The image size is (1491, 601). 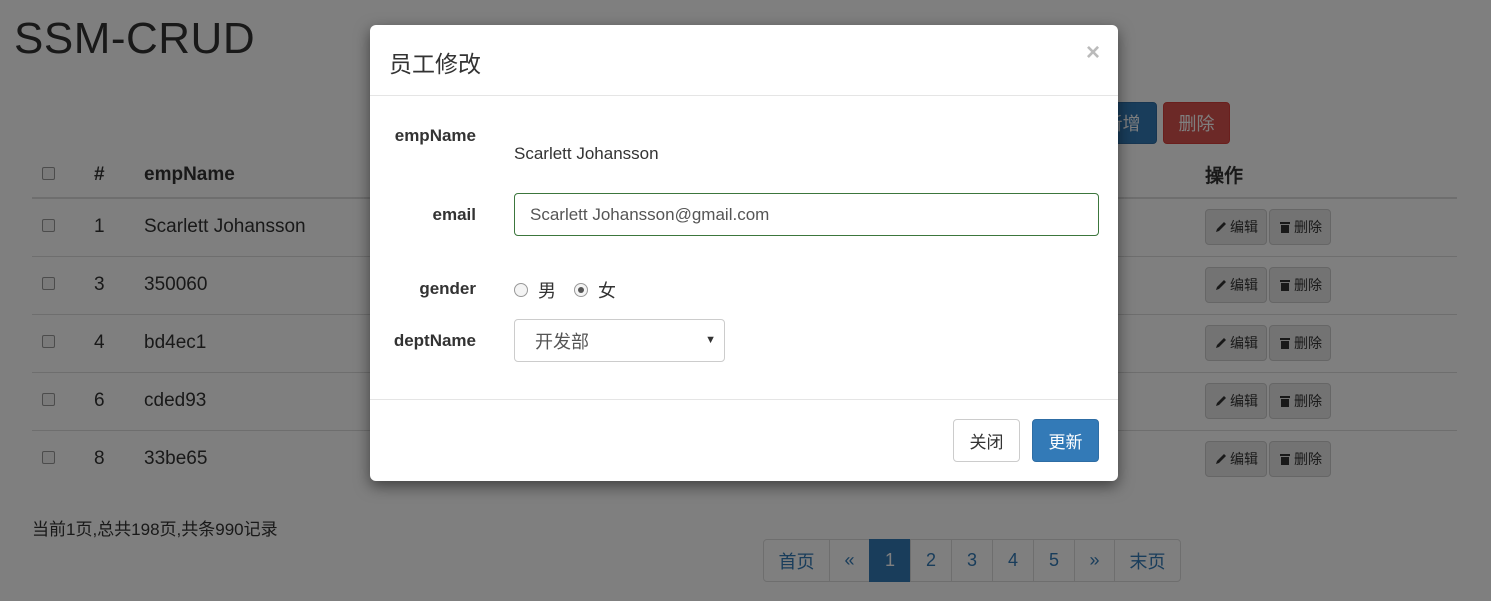 What do you see at coordinates (562, 341) in the screenshot?
I see `dept-selected-value: 开发部` at bounding box center [562, 341].